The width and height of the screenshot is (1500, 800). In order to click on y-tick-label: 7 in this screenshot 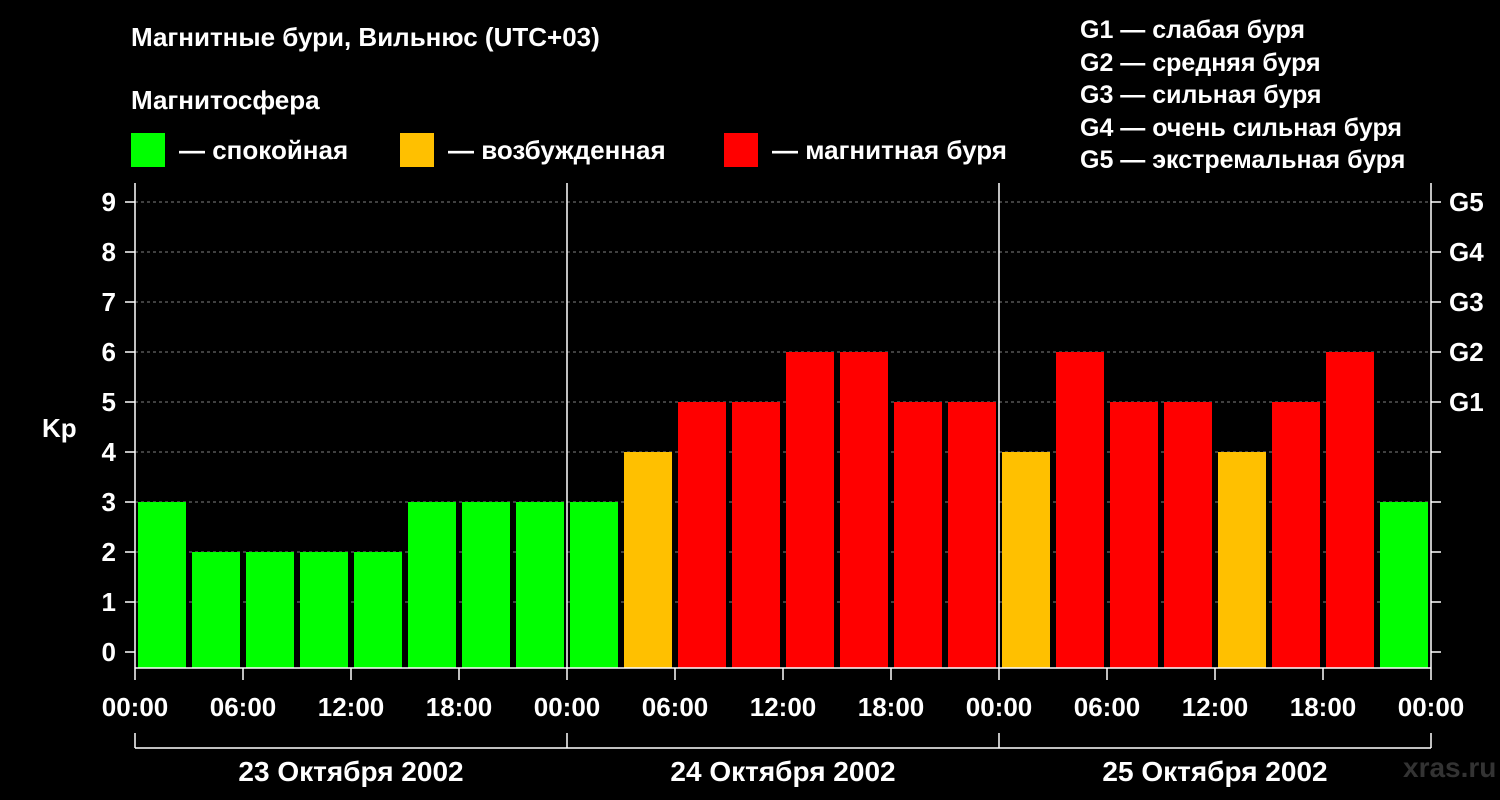, I will do `click(109, 302)`.